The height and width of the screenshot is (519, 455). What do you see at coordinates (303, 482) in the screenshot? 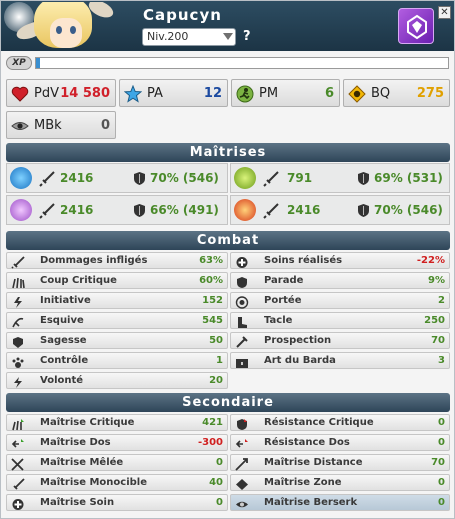
I see `stat-name: Maîtrise Zone` at bounding box center [303, 482].